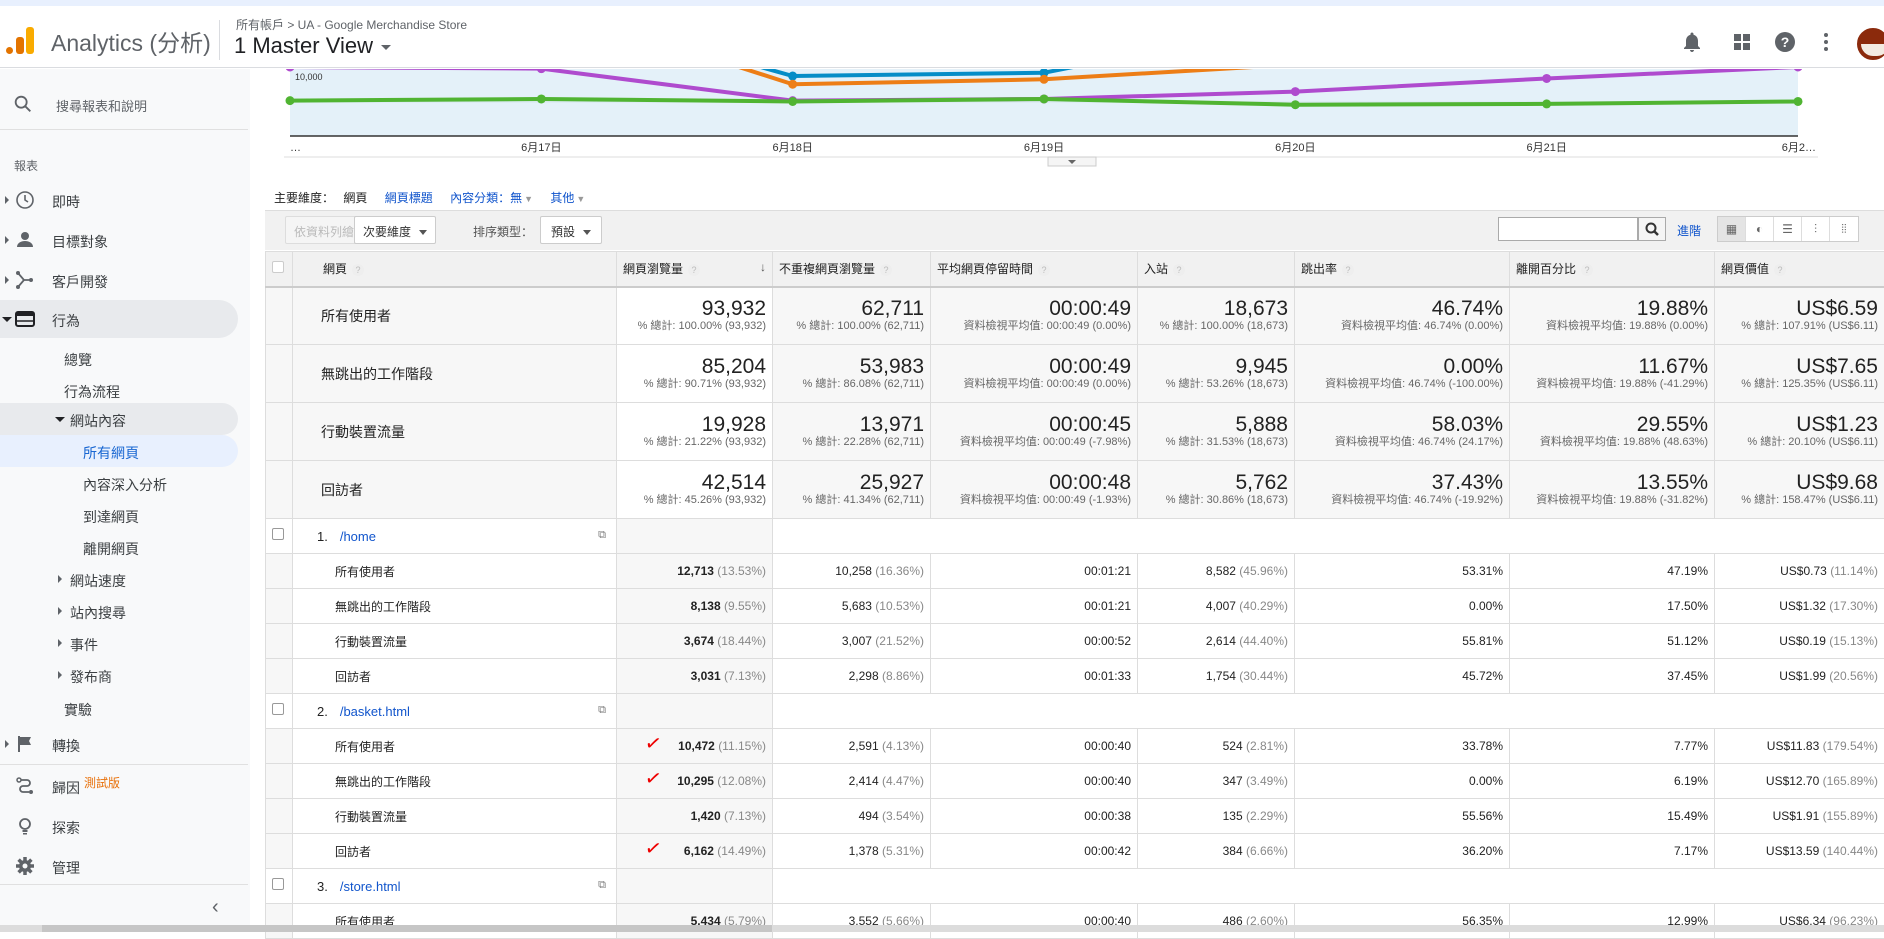 This screenshot has width=1884, height=939. Describe the element at coordinates (119, 643) in the screenshot. I see `sidebar-item-events: 事件` at that location.